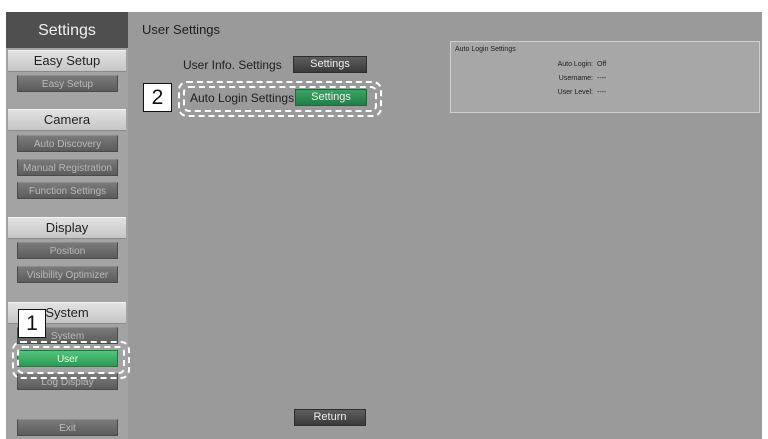 This screenshot has width=768, height=439. Describe the element at coordinates (67, 250) in the screenshot. I see `sidebar-item-position: Position` at that location.